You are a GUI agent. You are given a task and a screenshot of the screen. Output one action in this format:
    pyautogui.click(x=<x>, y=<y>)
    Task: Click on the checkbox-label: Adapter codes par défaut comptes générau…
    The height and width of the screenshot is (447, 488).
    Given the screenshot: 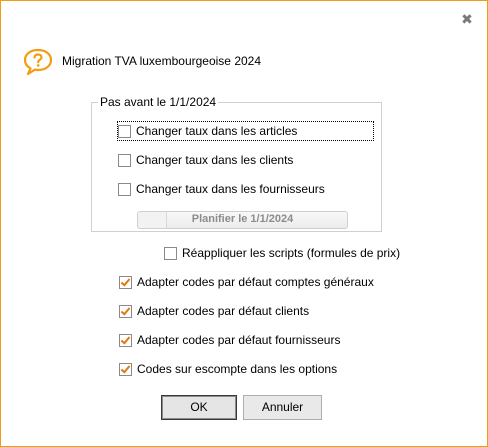 What is the action you would take?
    pyautogui.click(x=255, y=282)
    